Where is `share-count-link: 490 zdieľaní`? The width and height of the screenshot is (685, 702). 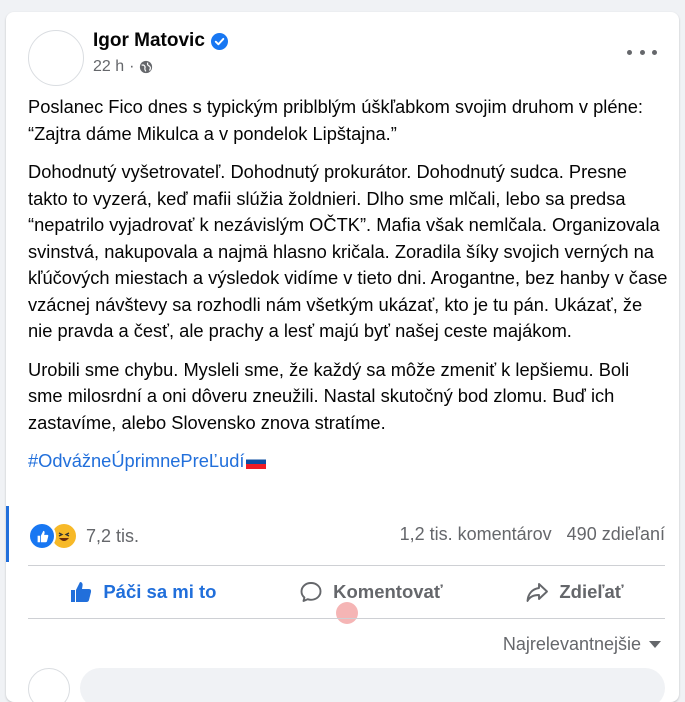
share-count-link: 490 zdieľaní is located at coordinates (616, 534).